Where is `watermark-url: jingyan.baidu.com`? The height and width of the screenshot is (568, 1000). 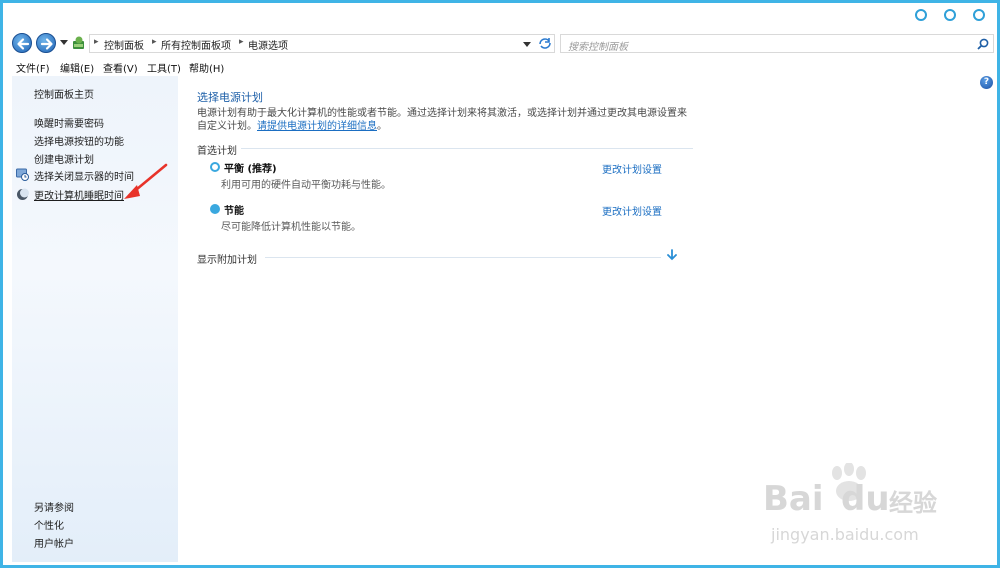 watermark-url: jingyan.baidu.com is located at coordinates (845, 534).